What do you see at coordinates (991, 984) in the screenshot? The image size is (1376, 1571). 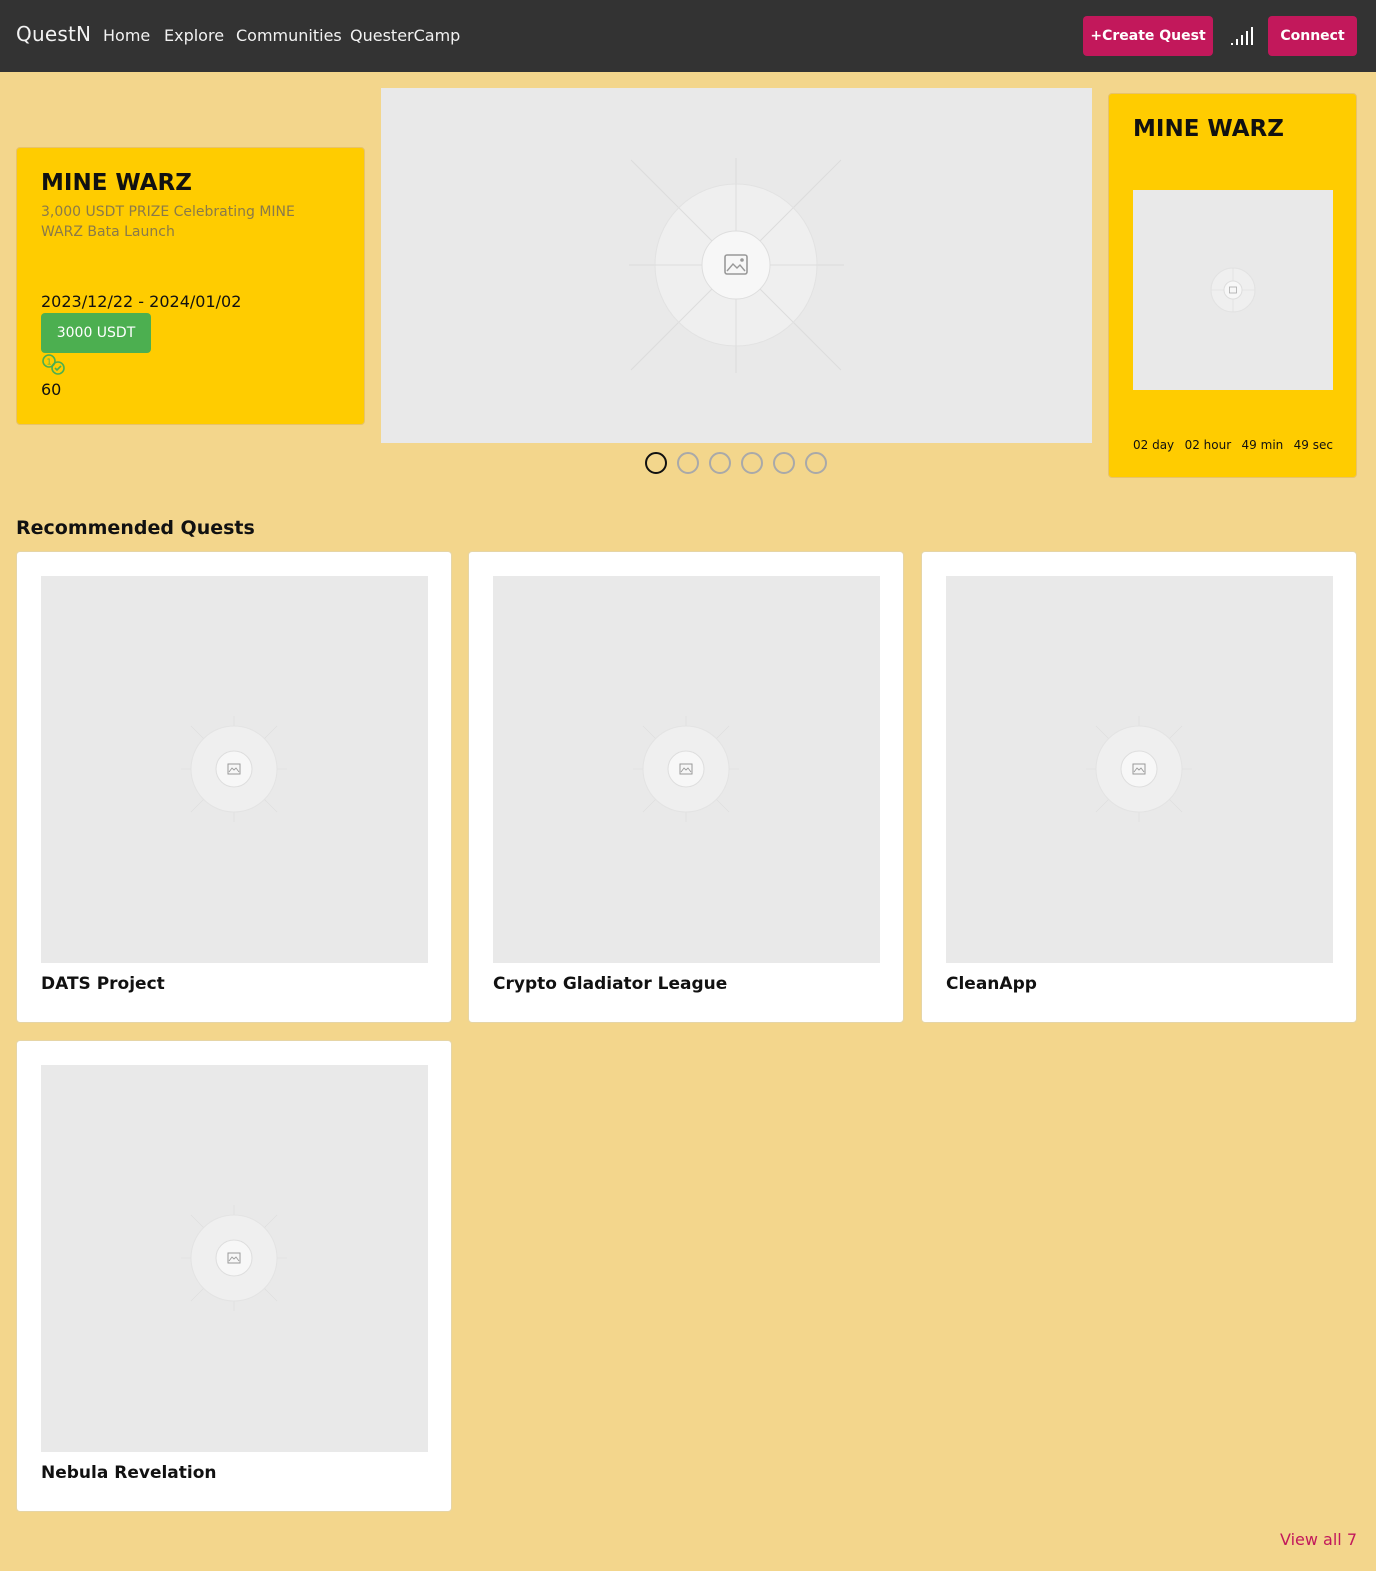 I see `quest-card-title: CleanApp` at bounding box center [991, 984].